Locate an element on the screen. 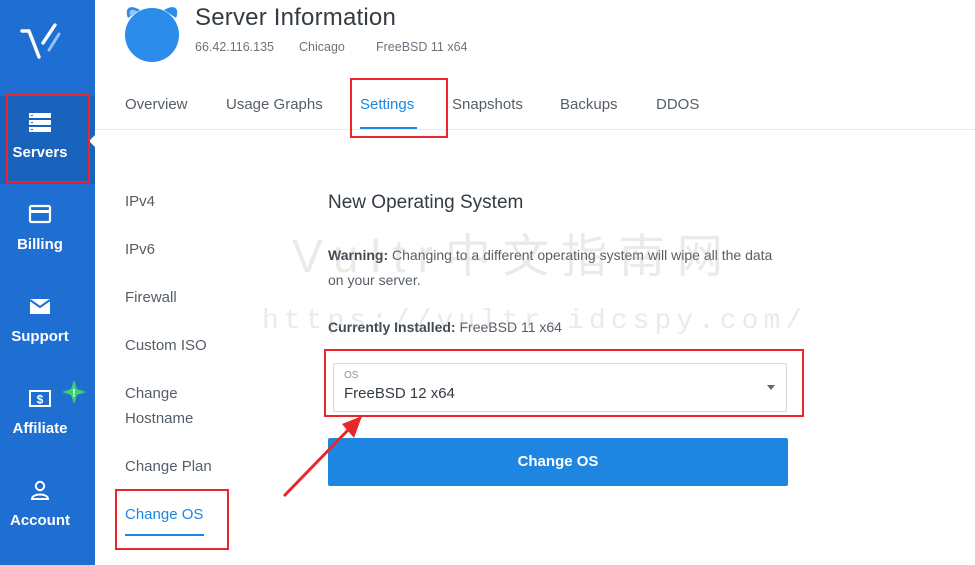 This screenshot has height=565, width=975. tab-ddos: DDOS is located at coordinates (677, 104).